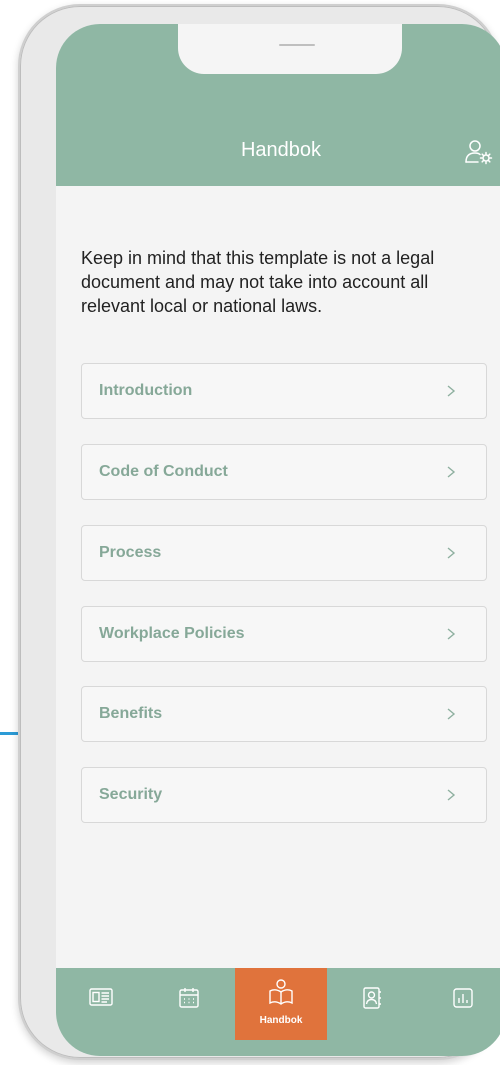 The width and height of the screenshot is (500, 1065). What do you see at coordinates (131, 713) in the screenshot?
I see `menu-item-label: Benefits` at bounding box center [131, 713].